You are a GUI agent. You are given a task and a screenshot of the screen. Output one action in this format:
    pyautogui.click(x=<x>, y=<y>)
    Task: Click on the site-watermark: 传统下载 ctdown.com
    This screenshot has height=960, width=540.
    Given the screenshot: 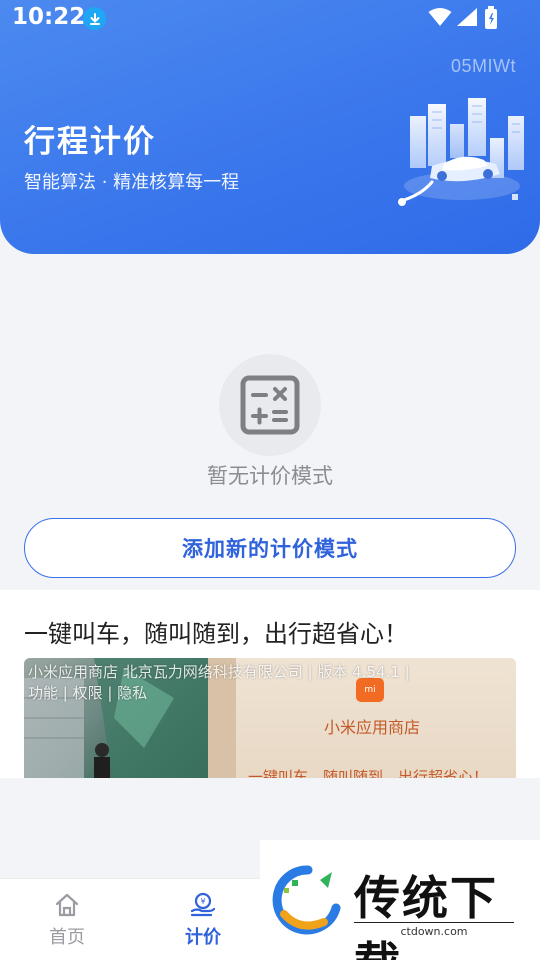 What is the action you would take?
    pyautogui.click(x=400, y=900)
    